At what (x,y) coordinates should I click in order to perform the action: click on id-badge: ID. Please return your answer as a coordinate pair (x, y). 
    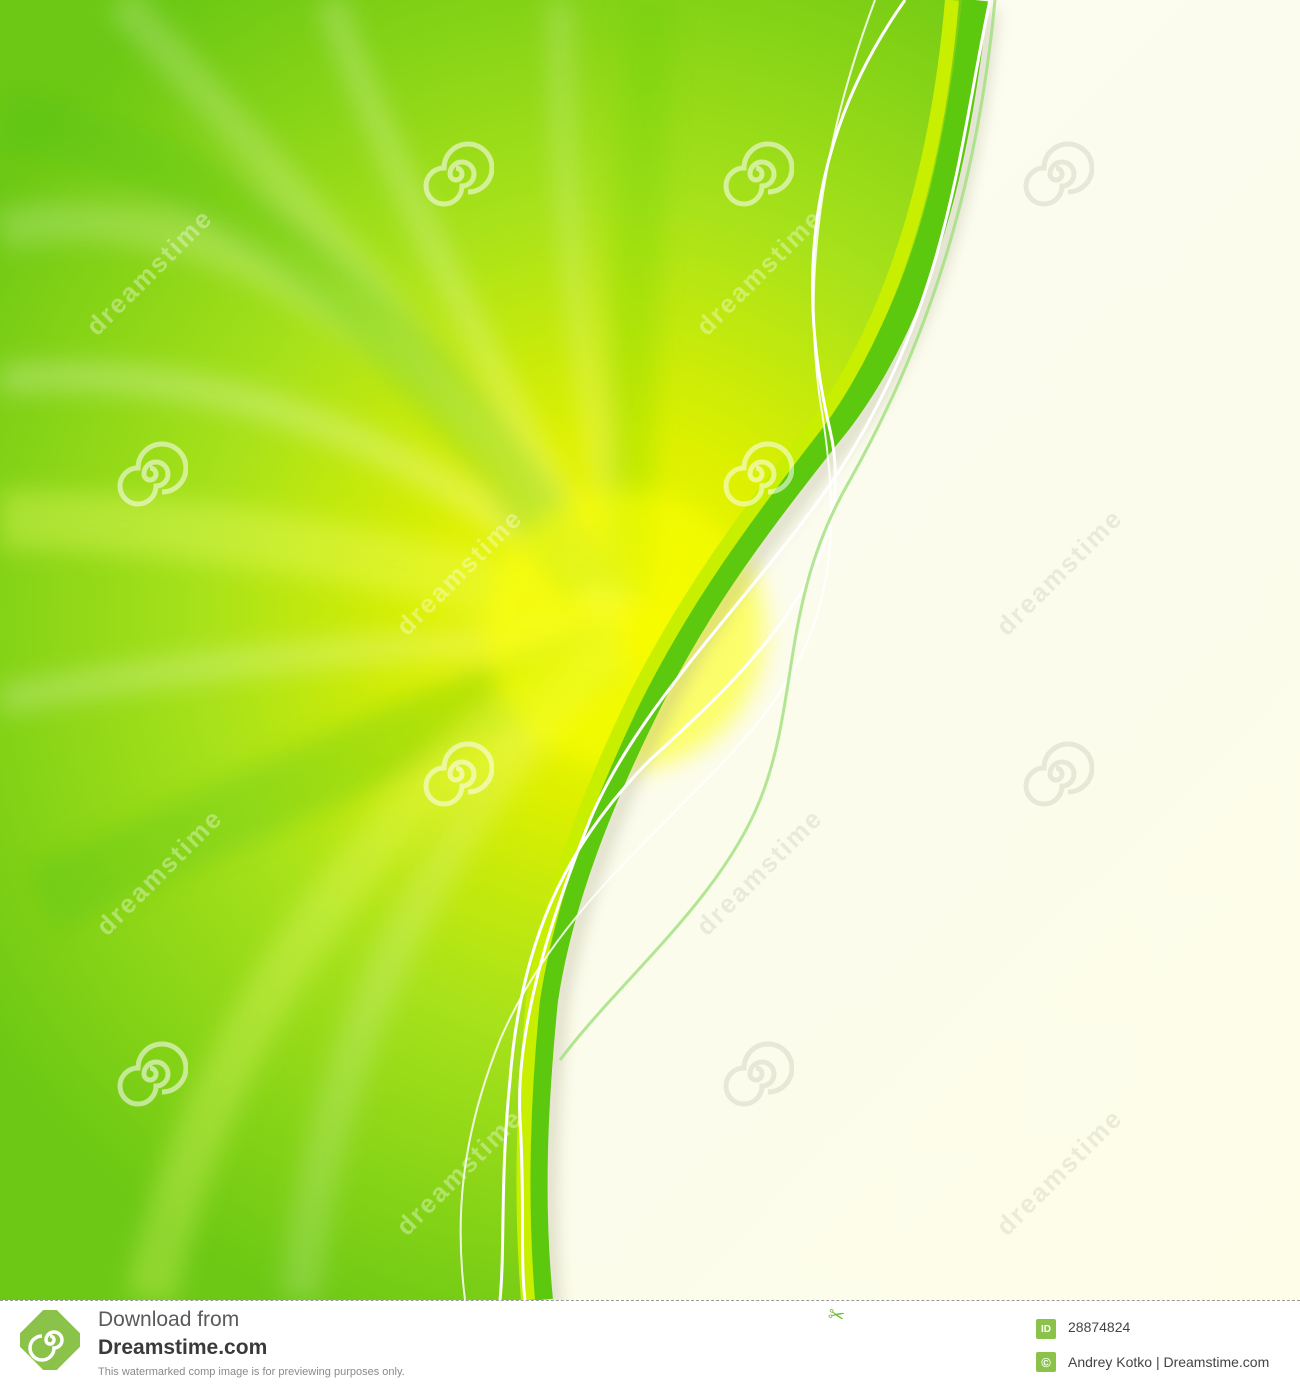
    Looking at the image, I should click on (1046, 1329).